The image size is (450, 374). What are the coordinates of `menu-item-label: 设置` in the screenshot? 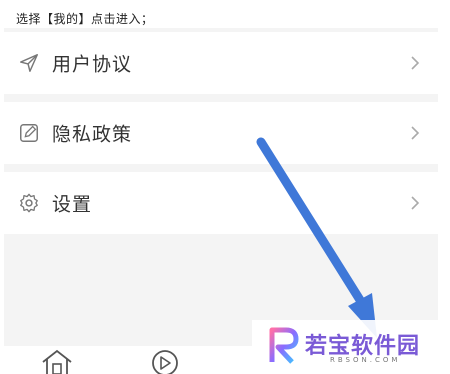 It's located at (72, 204).